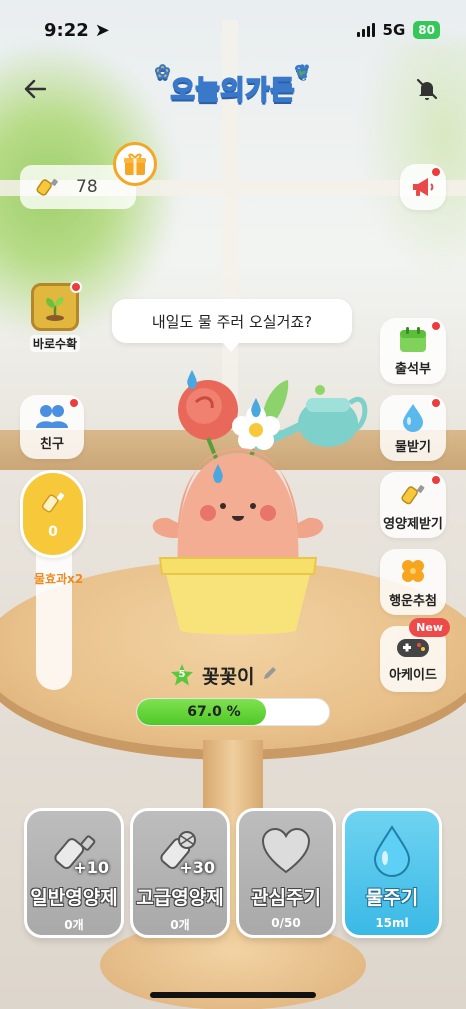 Image resolution: width=466 pixels, height=1009 pixels. I want to click on edit-name-button, so click(270, 675).